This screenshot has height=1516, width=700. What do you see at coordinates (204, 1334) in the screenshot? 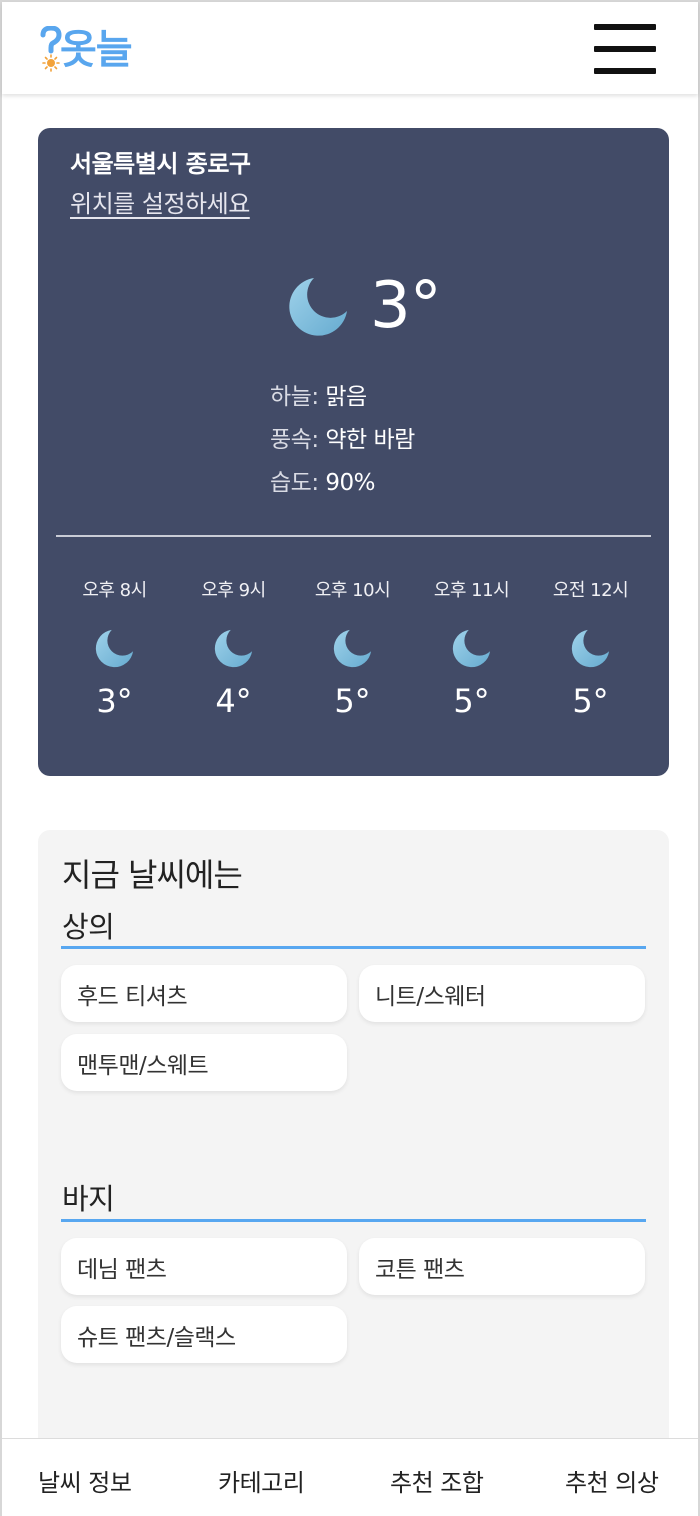
I see `clothing-chip: 슈트 팬츠/슬랙스` at bounding box center [204, 1334].